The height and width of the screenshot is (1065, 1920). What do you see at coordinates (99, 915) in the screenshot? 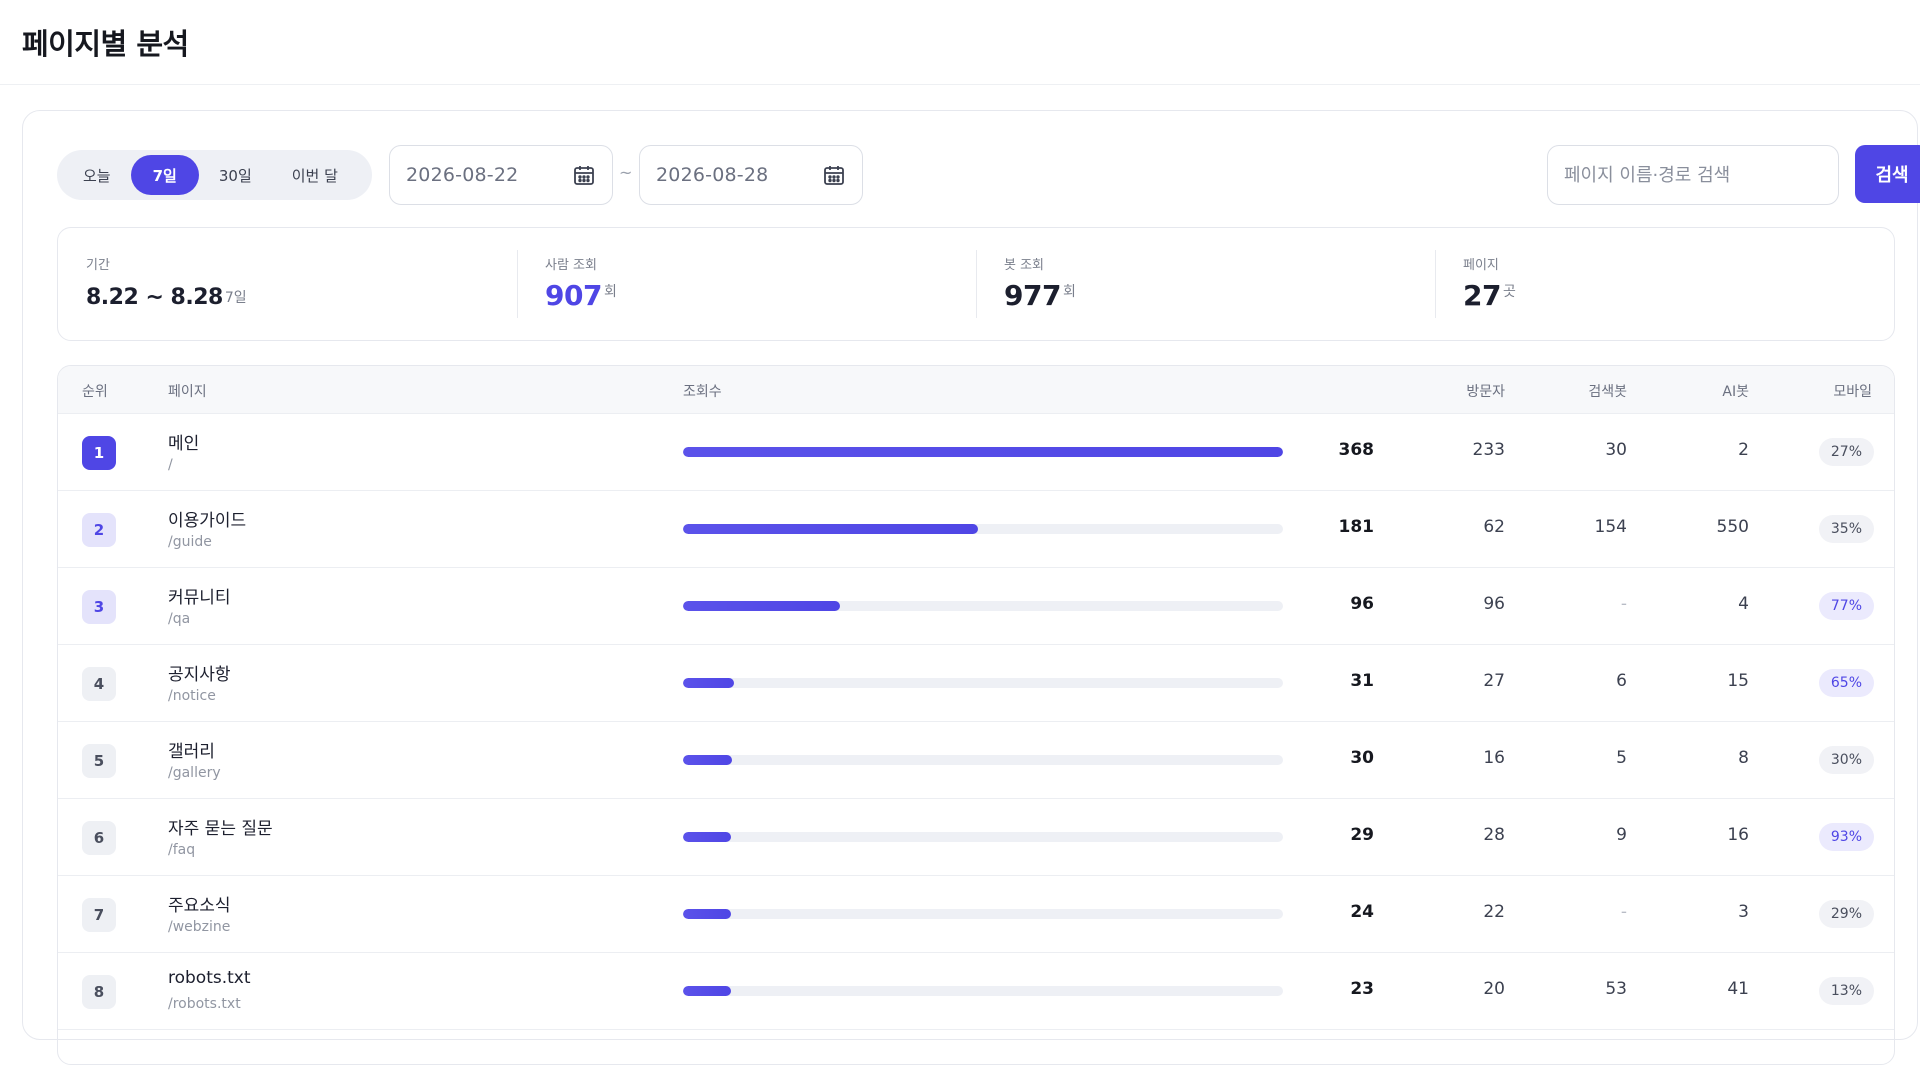
I see `rank-badge: 7` at bounding box center [99, 915].